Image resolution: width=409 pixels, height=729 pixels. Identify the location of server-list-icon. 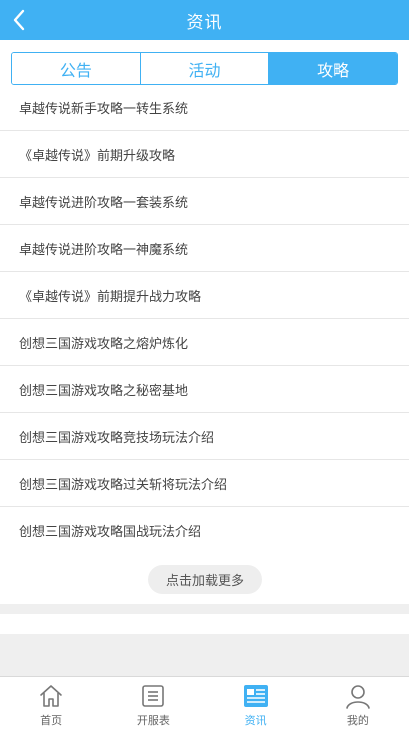
(153, 696).